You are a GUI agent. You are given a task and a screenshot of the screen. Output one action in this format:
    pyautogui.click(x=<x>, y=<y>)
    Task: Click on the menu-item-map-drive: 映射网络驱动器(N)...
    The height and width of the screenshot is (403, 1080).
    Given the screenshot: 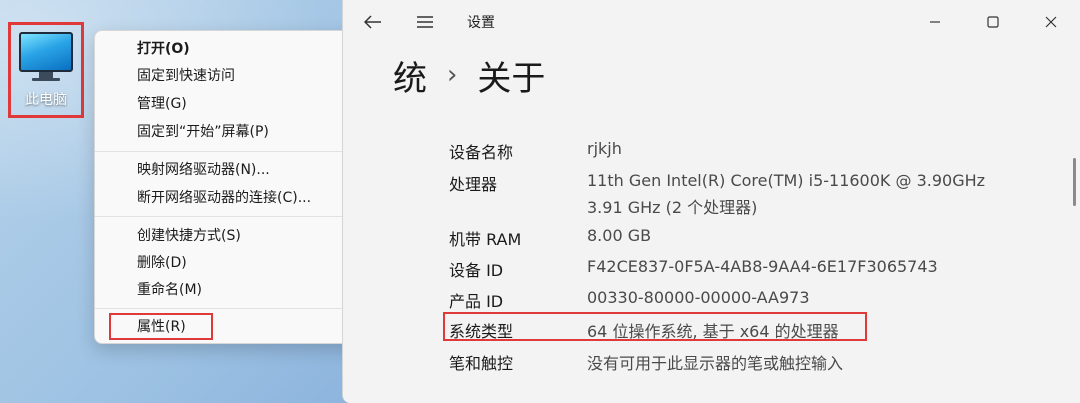 What is the action you would take?
    pyautogui.click(x=203, y=170)
    